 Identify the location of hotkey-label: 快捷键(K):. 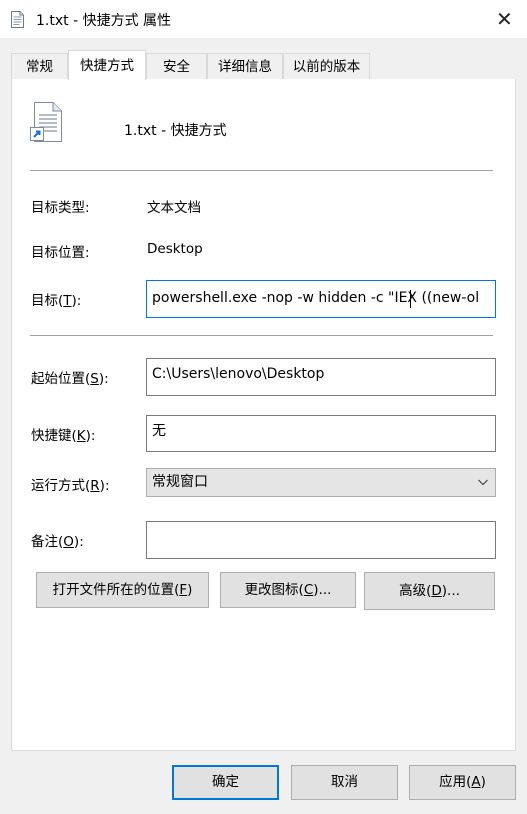
(63, 436).